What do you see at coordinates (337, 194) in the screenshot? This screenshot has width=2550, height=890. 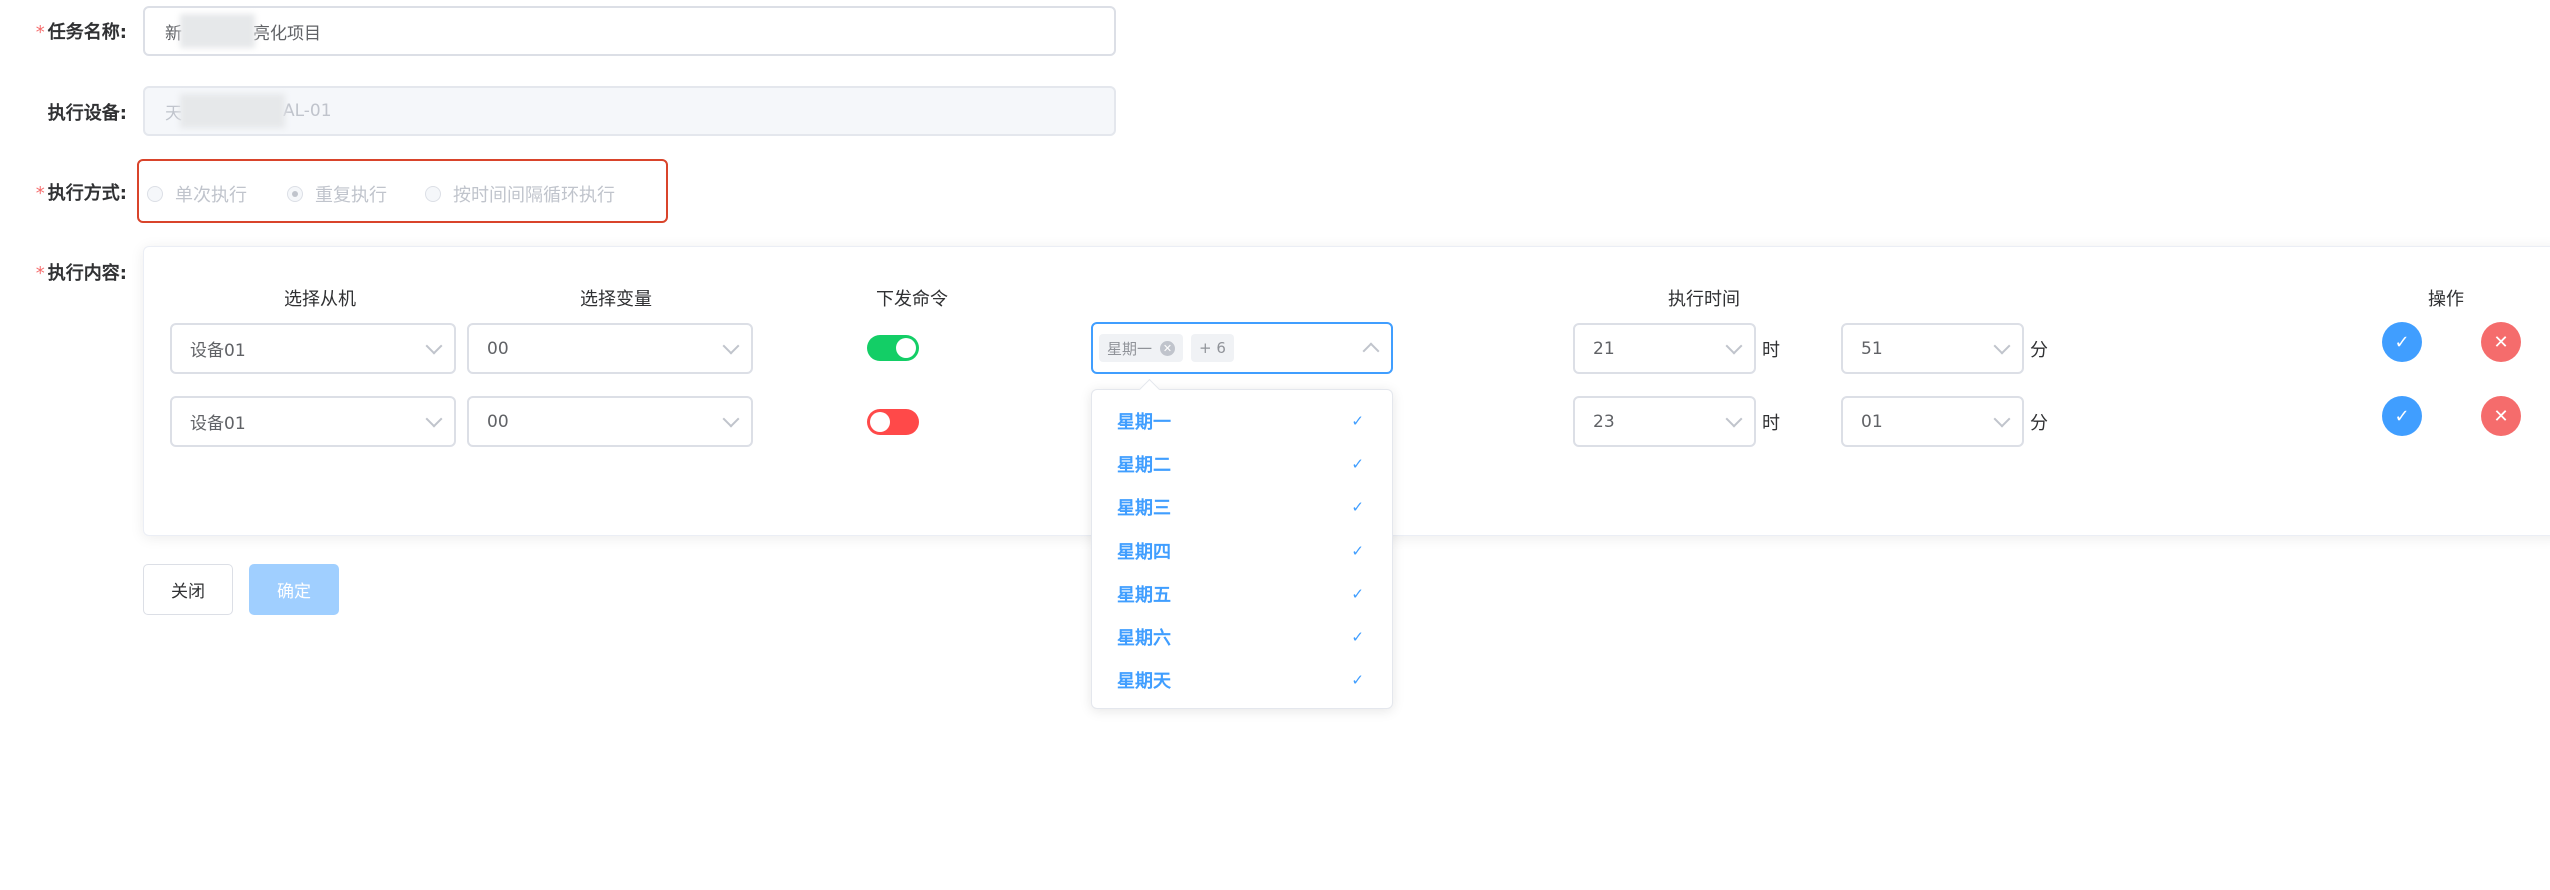 I see `radio-repeat: 重复执行` at bounding box center [337, 194].